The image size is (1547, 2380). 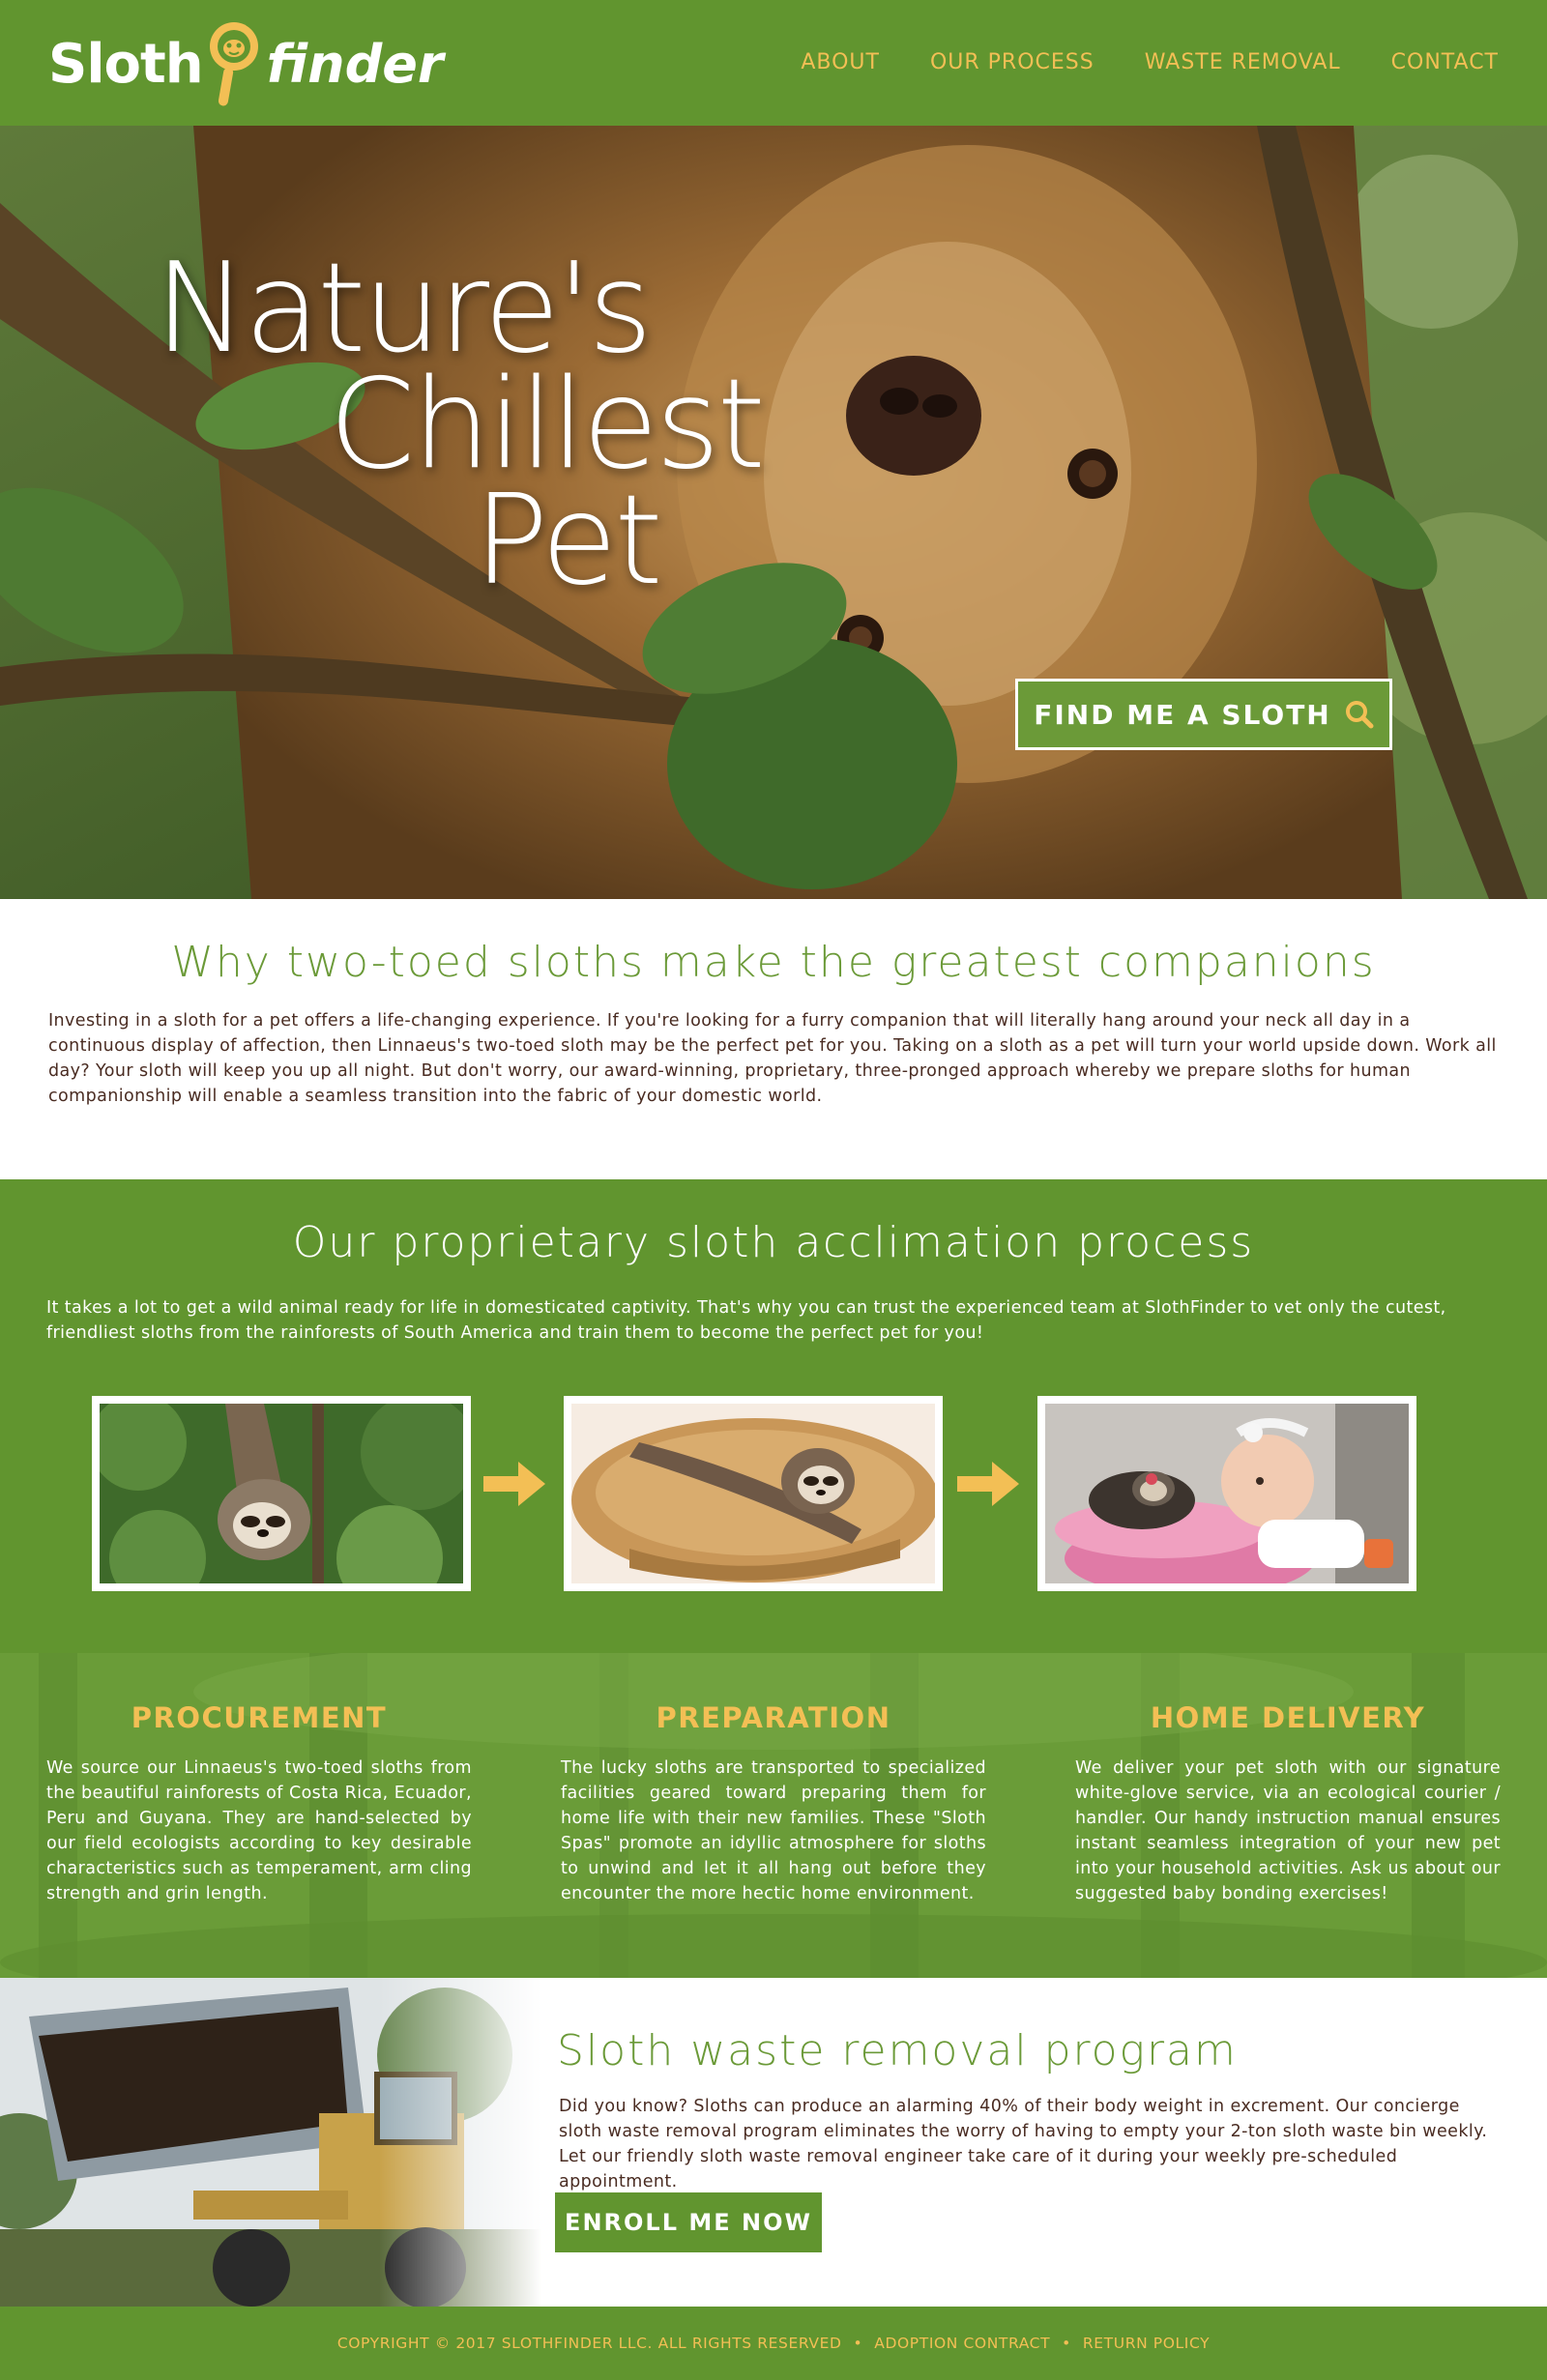 What do you see at coordinates (1288, 1718) in the screenshot?
I see `step-title: HOME DELIVERY` at bounding box center [1288, 1718].